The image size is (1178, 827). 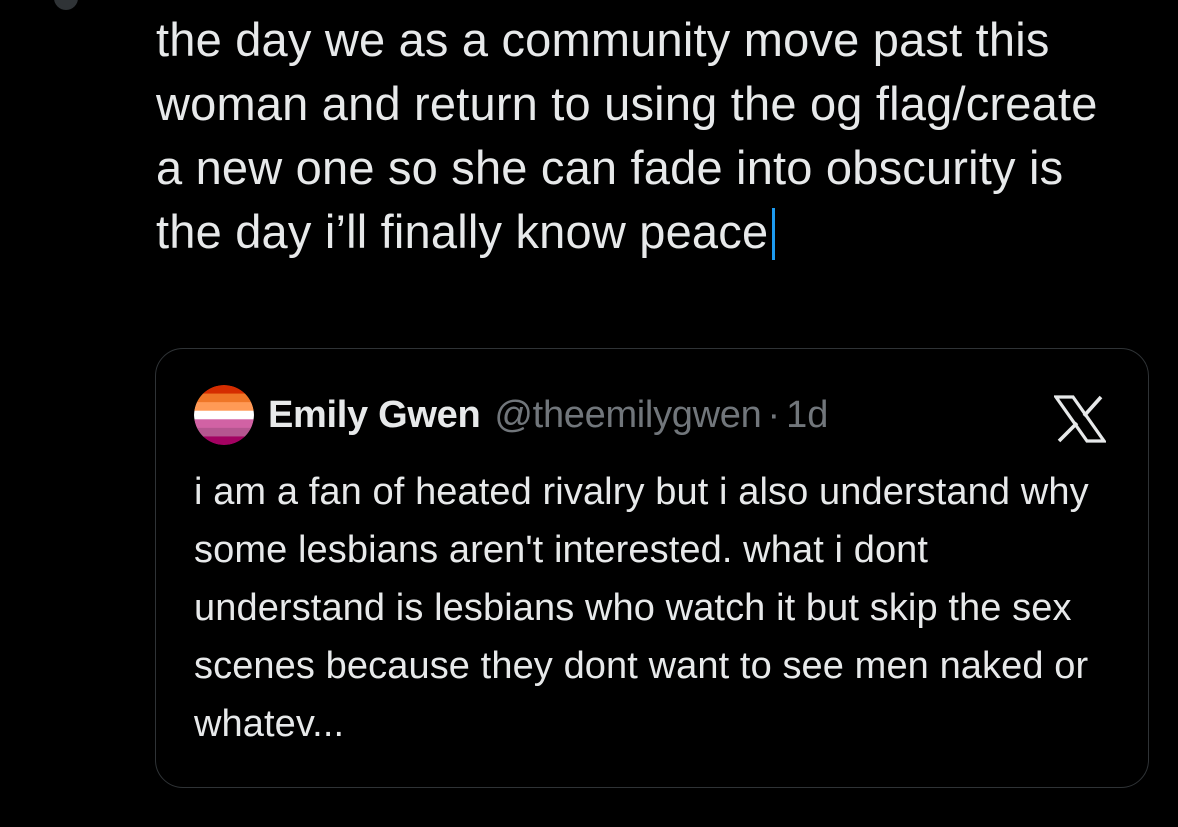 I want to click on lesbian-flag-avatar-icon, so click(x=224, y=415).